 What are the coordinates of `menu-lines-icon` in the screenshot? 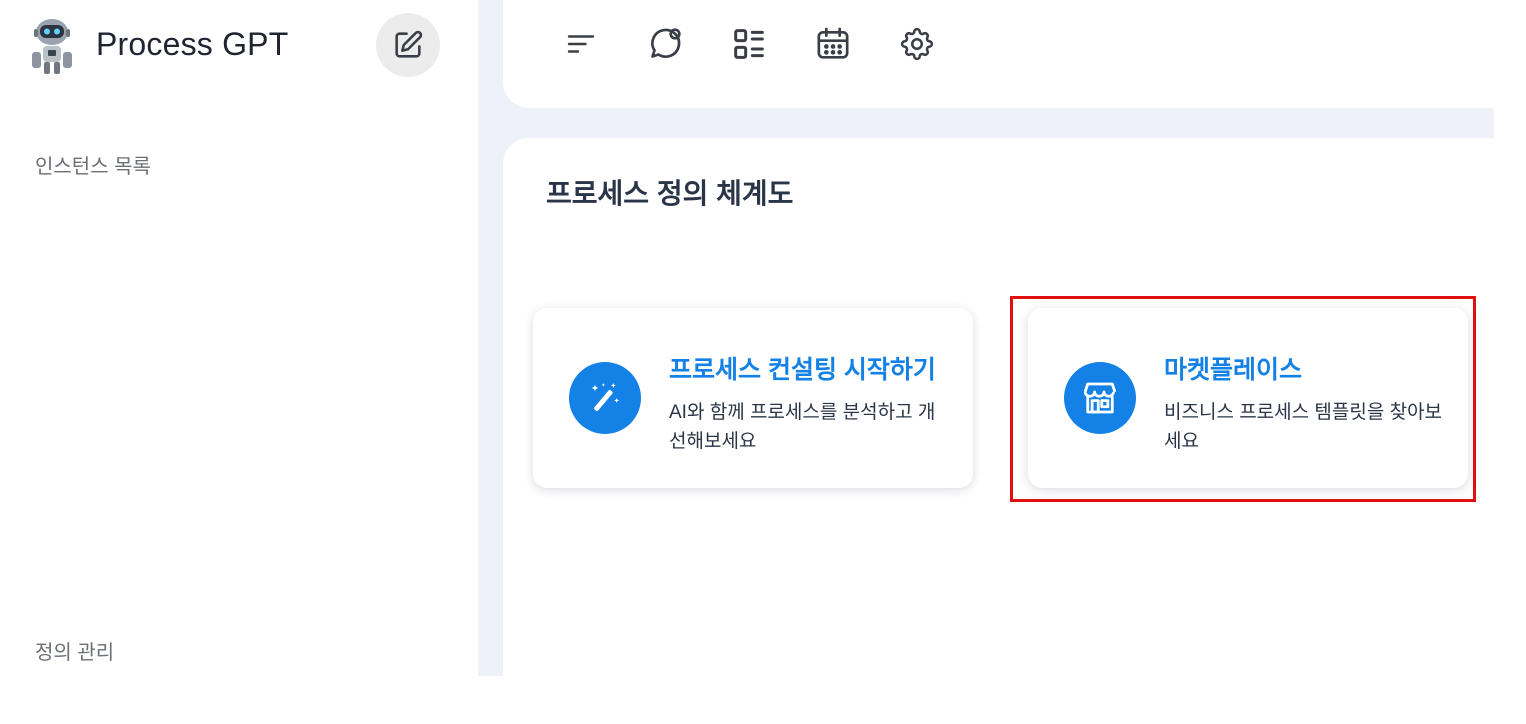 It's located at (581, 44).